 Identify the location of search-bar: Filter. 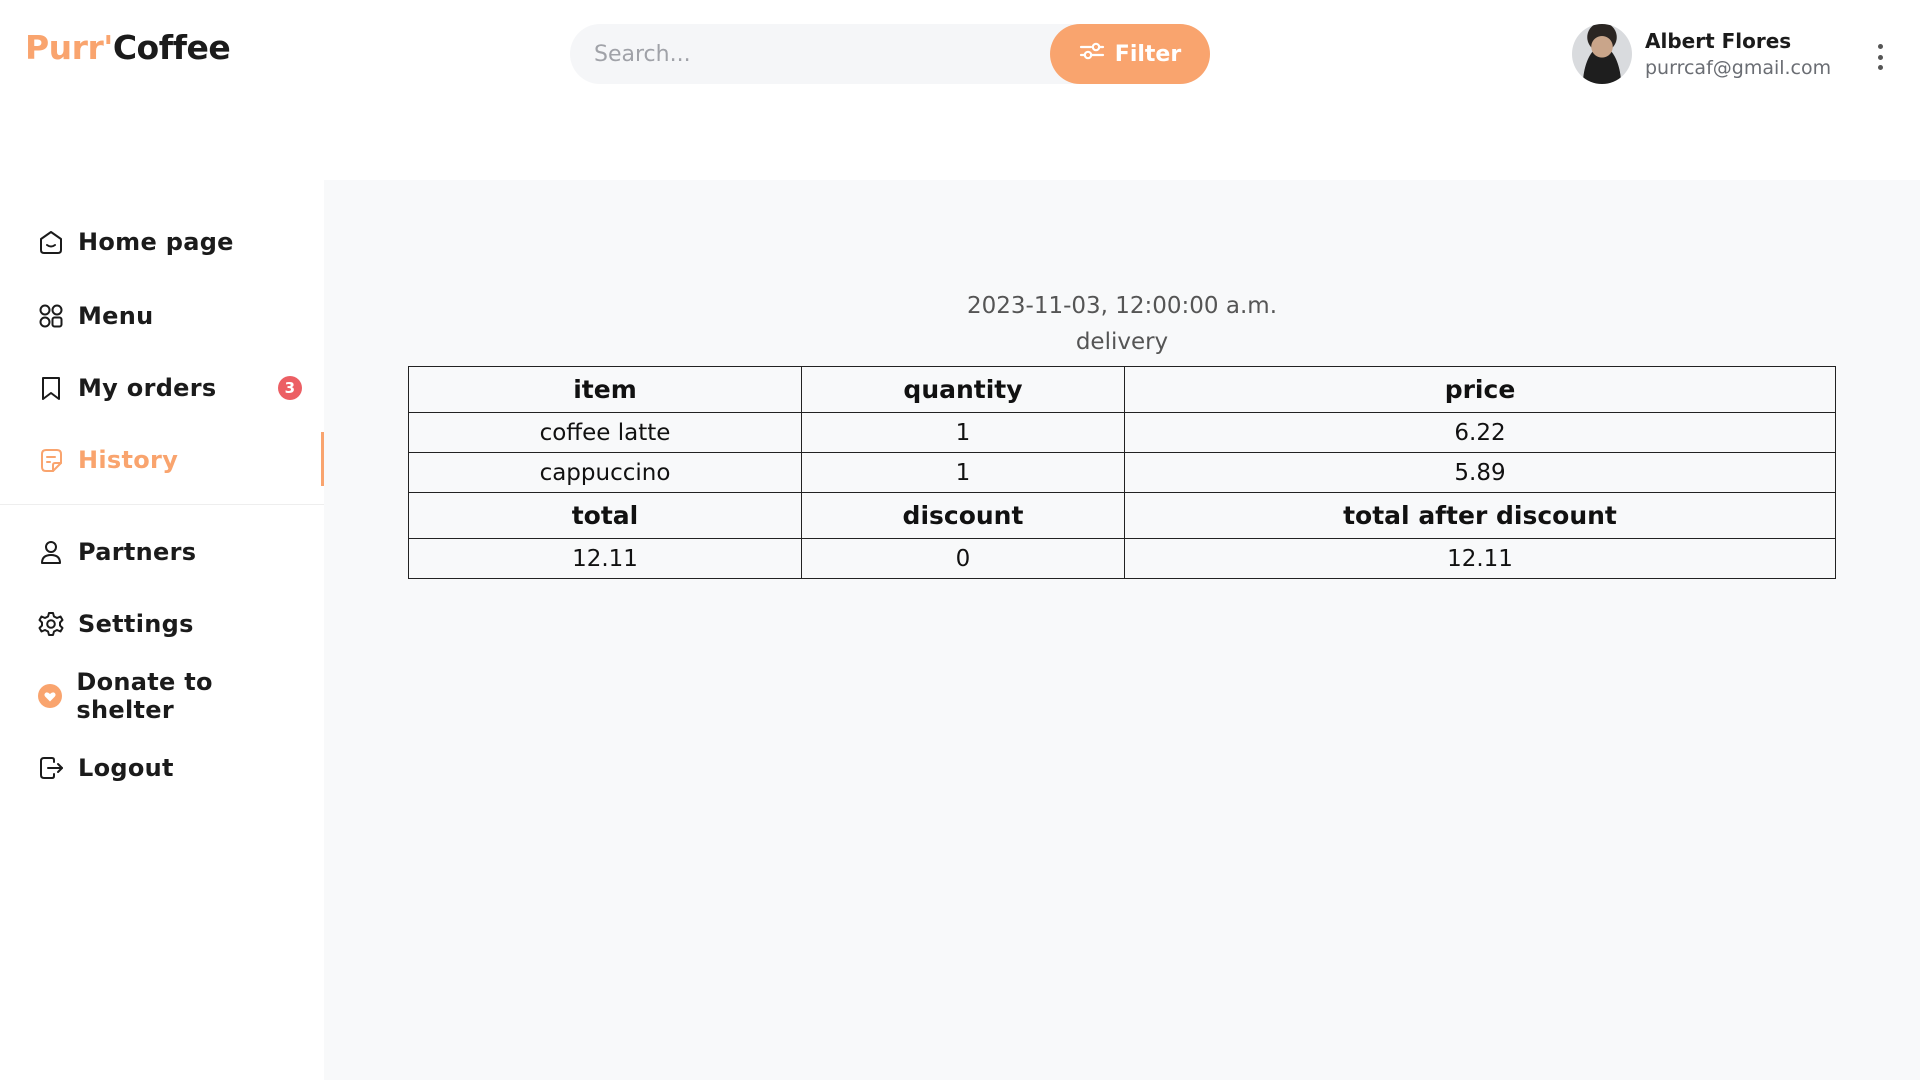
(890, 54).